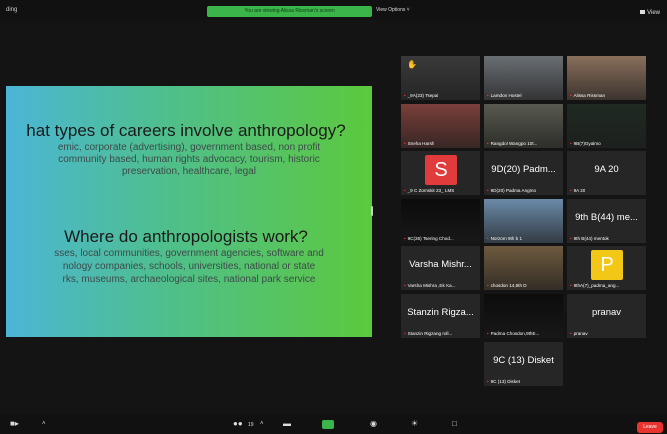  What do you see at coordinates (440, 126) in the screenshot?
I see `participant-tile: • Sneha Harsh` at bounding box center [440, 126].